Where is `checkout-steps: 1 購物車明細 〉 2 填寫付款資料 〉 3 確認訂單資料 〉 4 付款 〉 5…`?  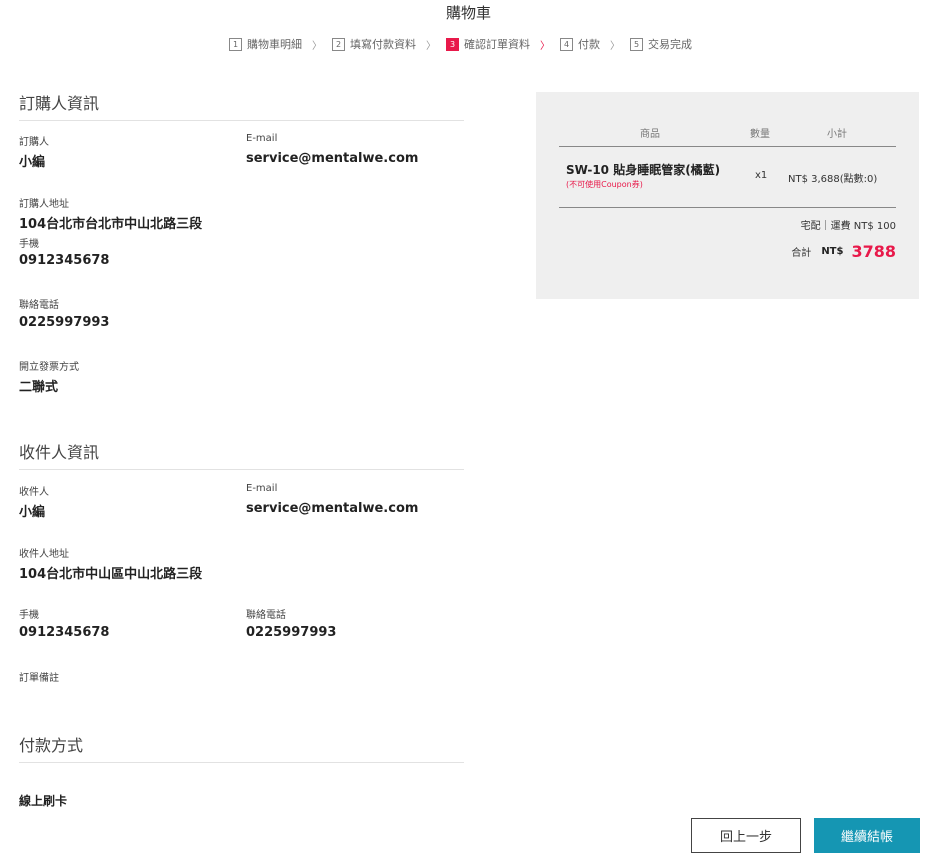 checkout-steps: 1 購物車明細 〉 2 填寫付款資料 〉 3 確認訂單資料 〉 4 付款 〉 5… is located at coordinates (460, 44).